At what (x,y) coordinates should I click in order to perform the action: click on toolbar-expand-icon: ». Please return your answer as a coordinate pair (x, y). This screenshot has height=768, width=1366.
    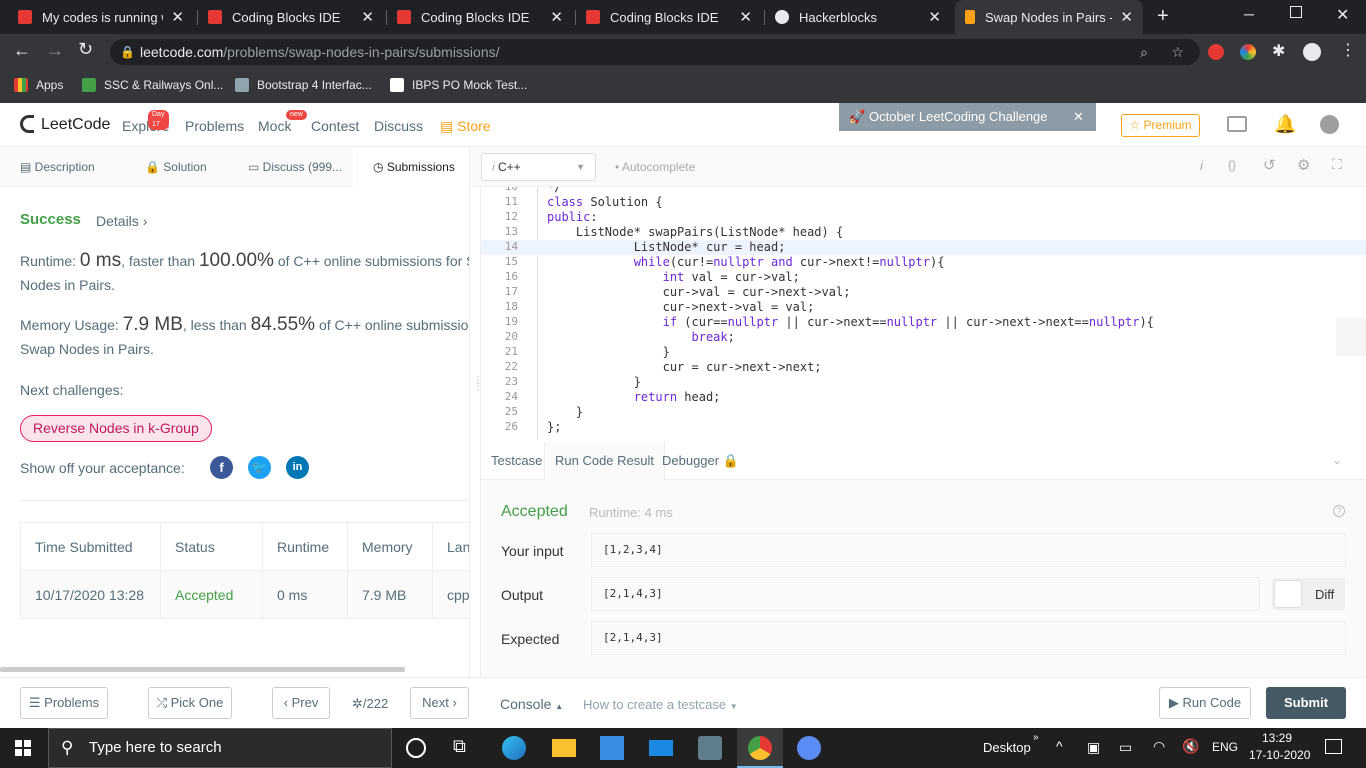
    Looking at the image, I should click on (1036, 737).